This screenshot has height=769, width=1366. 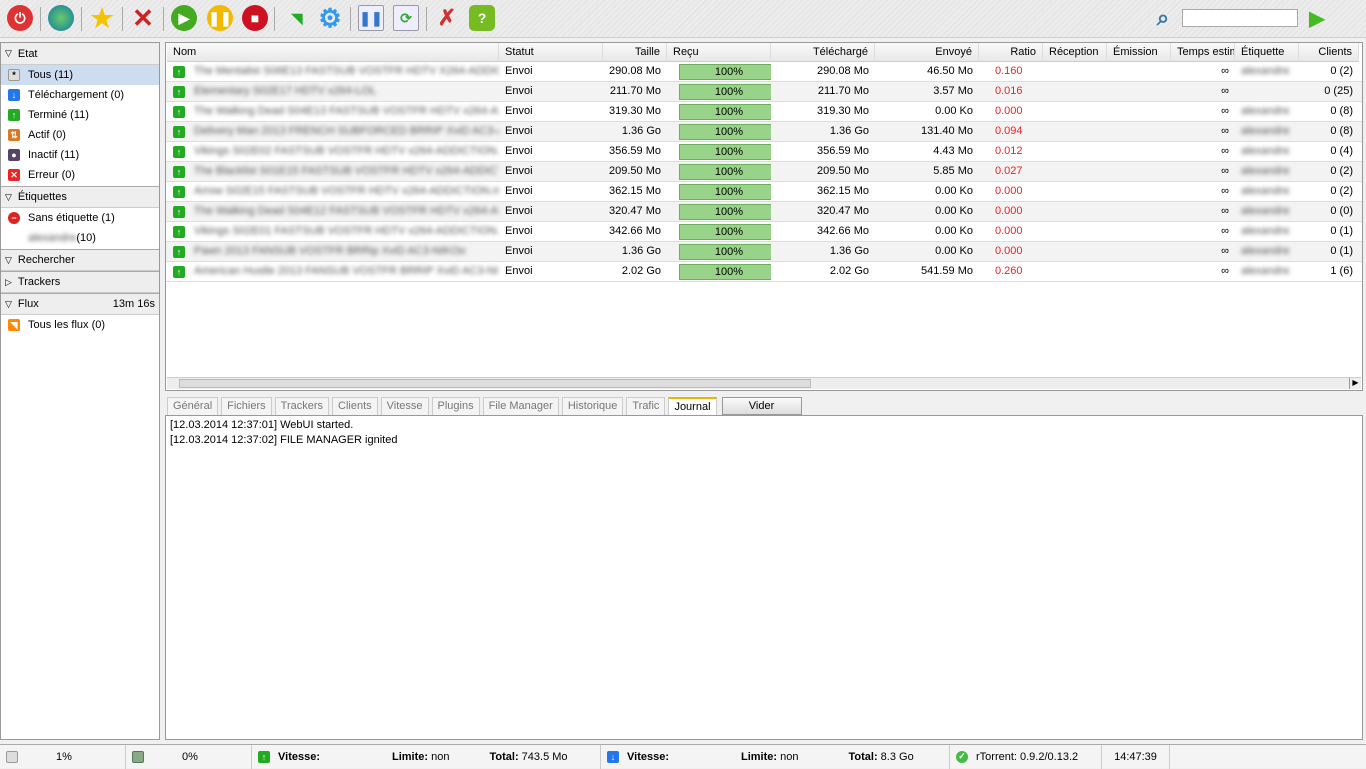 What do you see at coordinates (61, 18) in the screenshot?
I see `globe-icon` at bounding box center [61, 18].